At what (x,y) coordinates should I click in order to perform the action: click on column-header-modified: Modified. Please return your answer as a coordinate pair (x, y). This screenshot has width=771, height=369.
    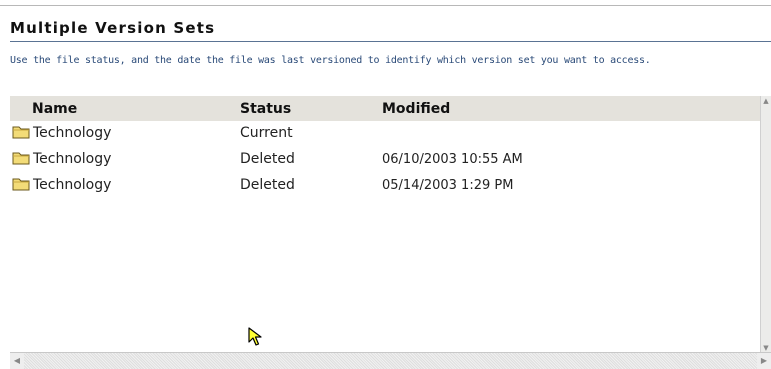
    Looking at the image, I should click on (416, 109).